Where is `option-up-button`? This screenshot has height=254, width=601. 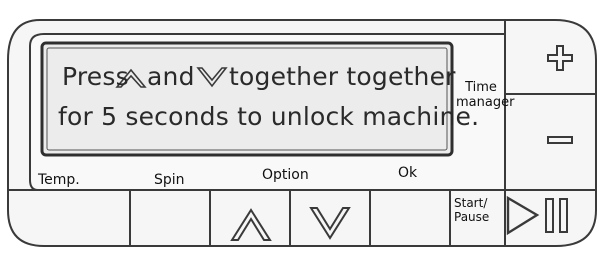 option-up-button is located at coordinates (250, 218).